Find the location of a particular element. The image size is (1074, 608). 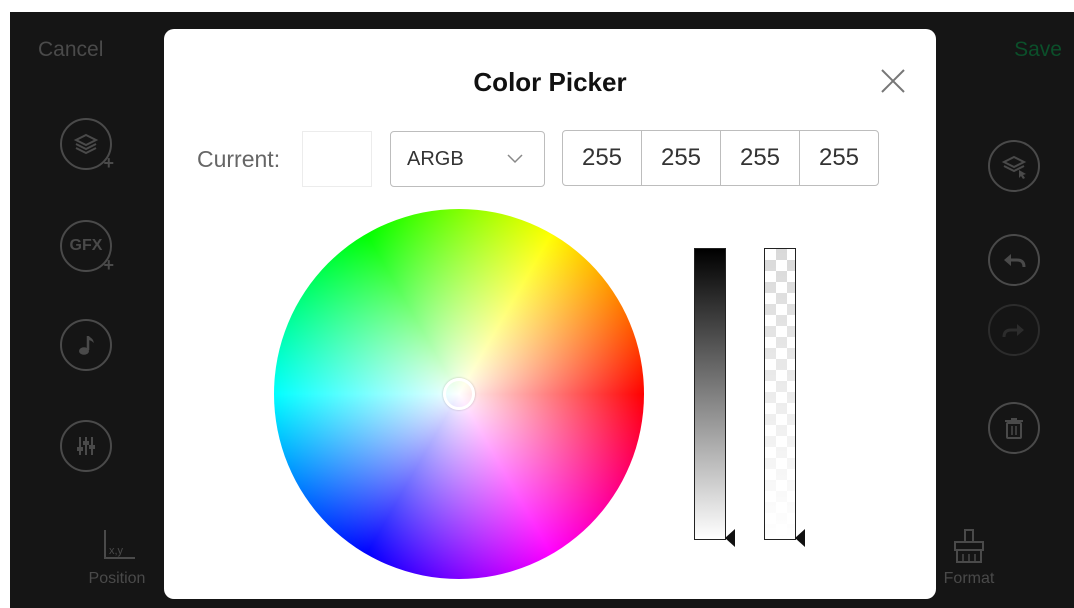

save-button: Save is located at coordinates (1038, 50).